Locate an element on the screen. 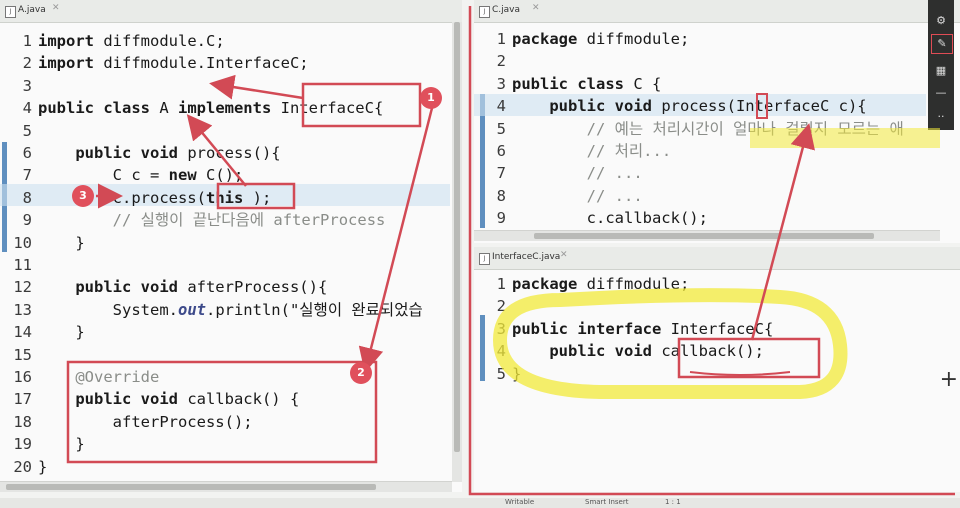 The image size is (960, 508). annotation-badge-3: 3 is located at coordinates (83, 196).